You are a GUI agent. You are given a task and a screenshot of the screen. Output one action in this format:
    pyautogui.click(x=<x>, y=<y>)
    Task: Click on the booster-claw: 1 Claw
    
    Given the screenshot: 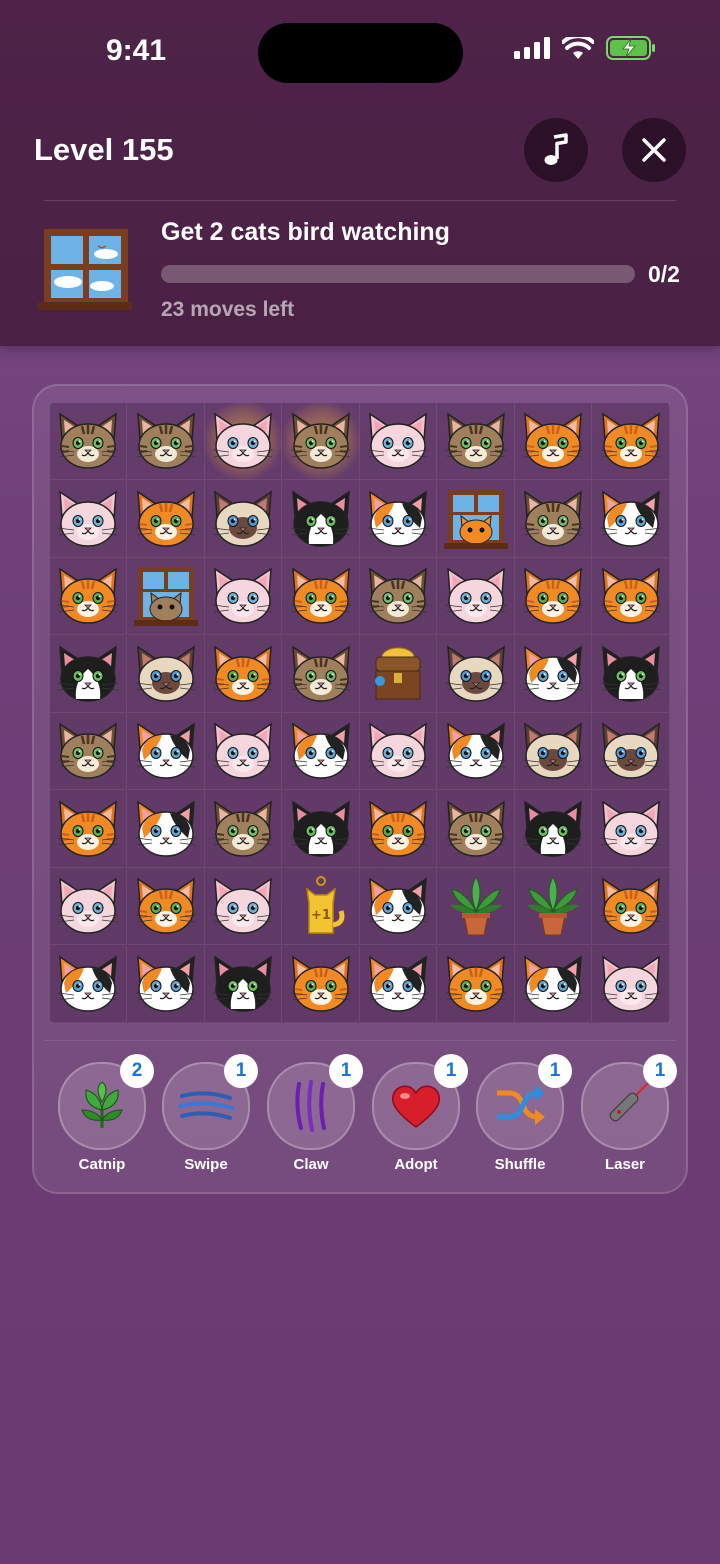 What is the action you would take?
    pyautogui.click(x=315, y=1113)
    